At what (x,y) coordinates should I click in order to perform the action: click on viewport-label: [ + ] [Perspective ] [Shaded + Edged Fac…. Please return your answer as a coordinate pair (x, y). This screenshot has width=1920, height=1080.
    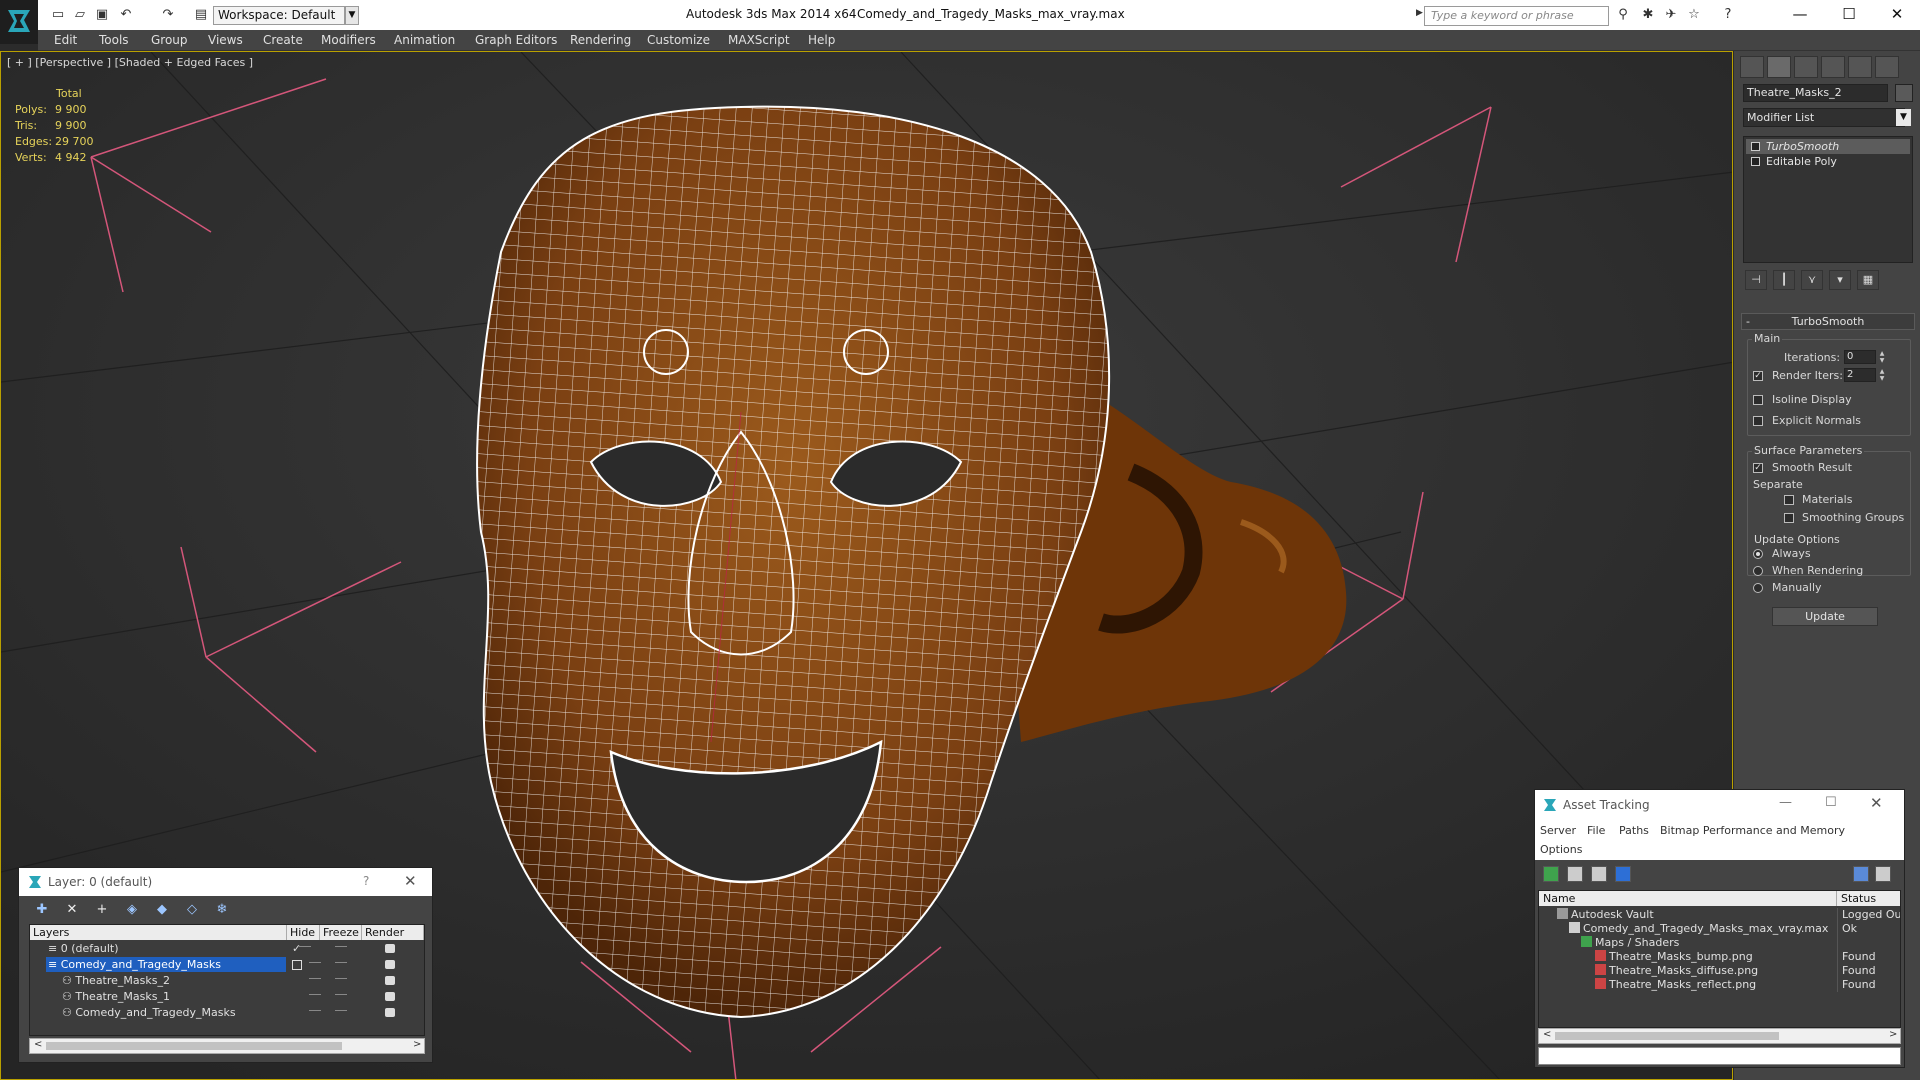
    Looking at the image, I should click on (130, 62).